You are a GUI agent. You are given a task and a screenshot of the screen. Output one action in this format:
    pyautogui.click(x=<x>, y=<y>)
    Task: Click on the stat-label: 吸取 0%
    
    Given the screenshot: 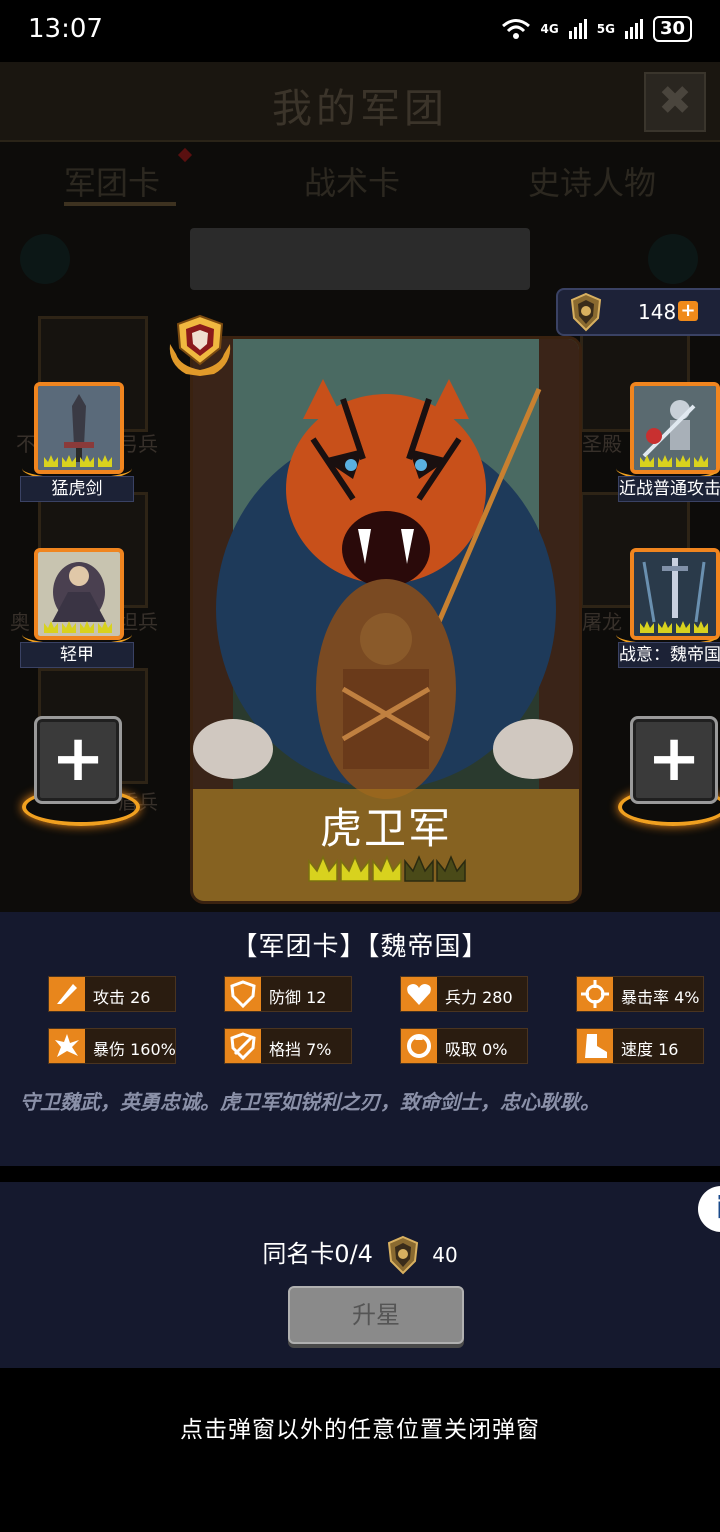 What is the action you would take?
    pyautogui.click(x=476, y=1049)
    